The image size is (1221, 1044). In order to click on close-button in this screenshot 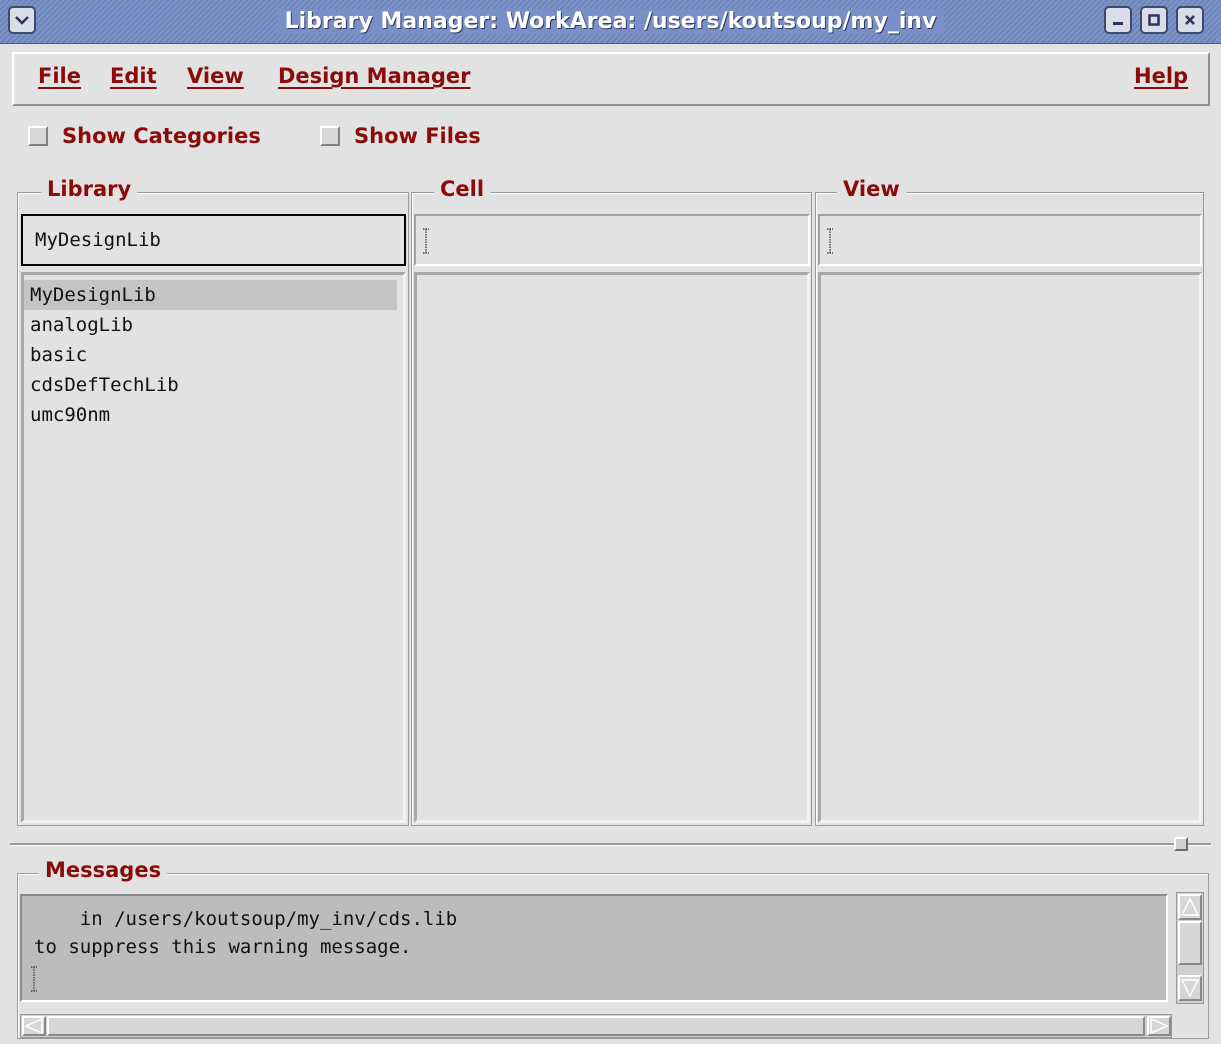, I will do `click(1190, 20)`.